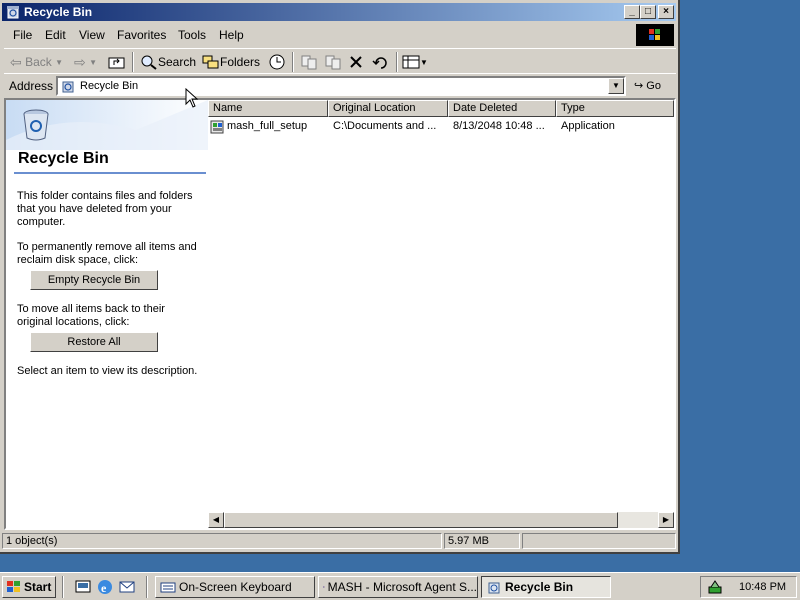  What do you see at coordinates (655, 35) in the screenshot?
I see `windows-logo-icon` at bounding box center [655, 35].